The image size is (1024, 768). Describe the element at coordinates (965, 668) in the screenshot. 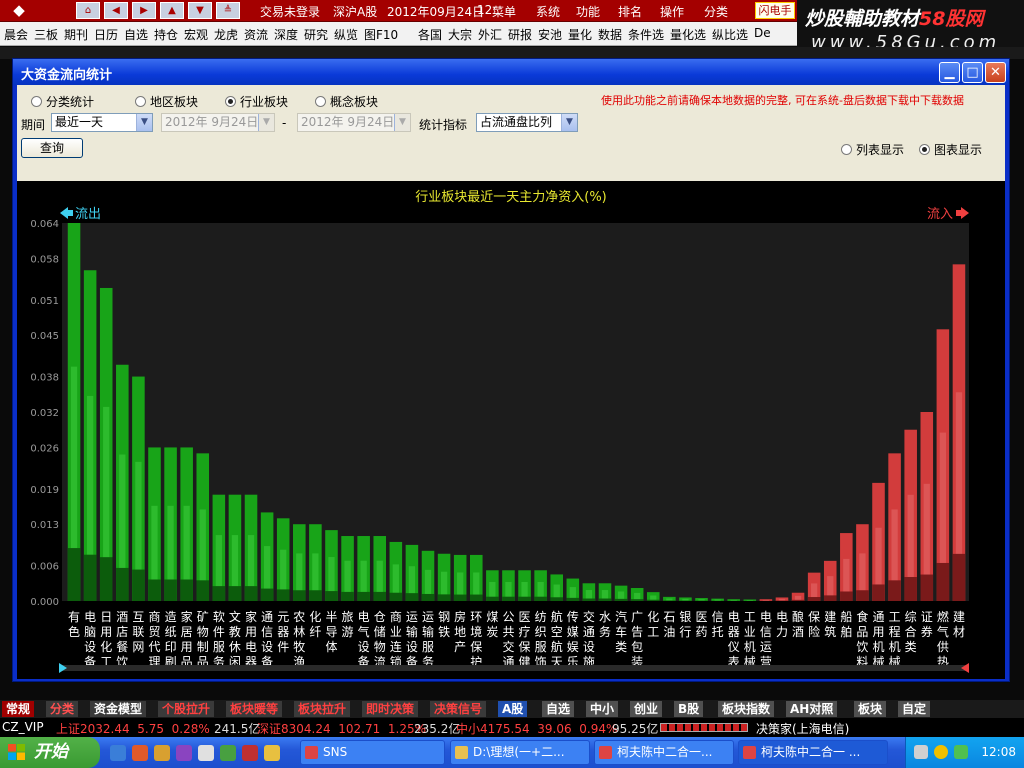

I see `scroll-right-icon` at that location.